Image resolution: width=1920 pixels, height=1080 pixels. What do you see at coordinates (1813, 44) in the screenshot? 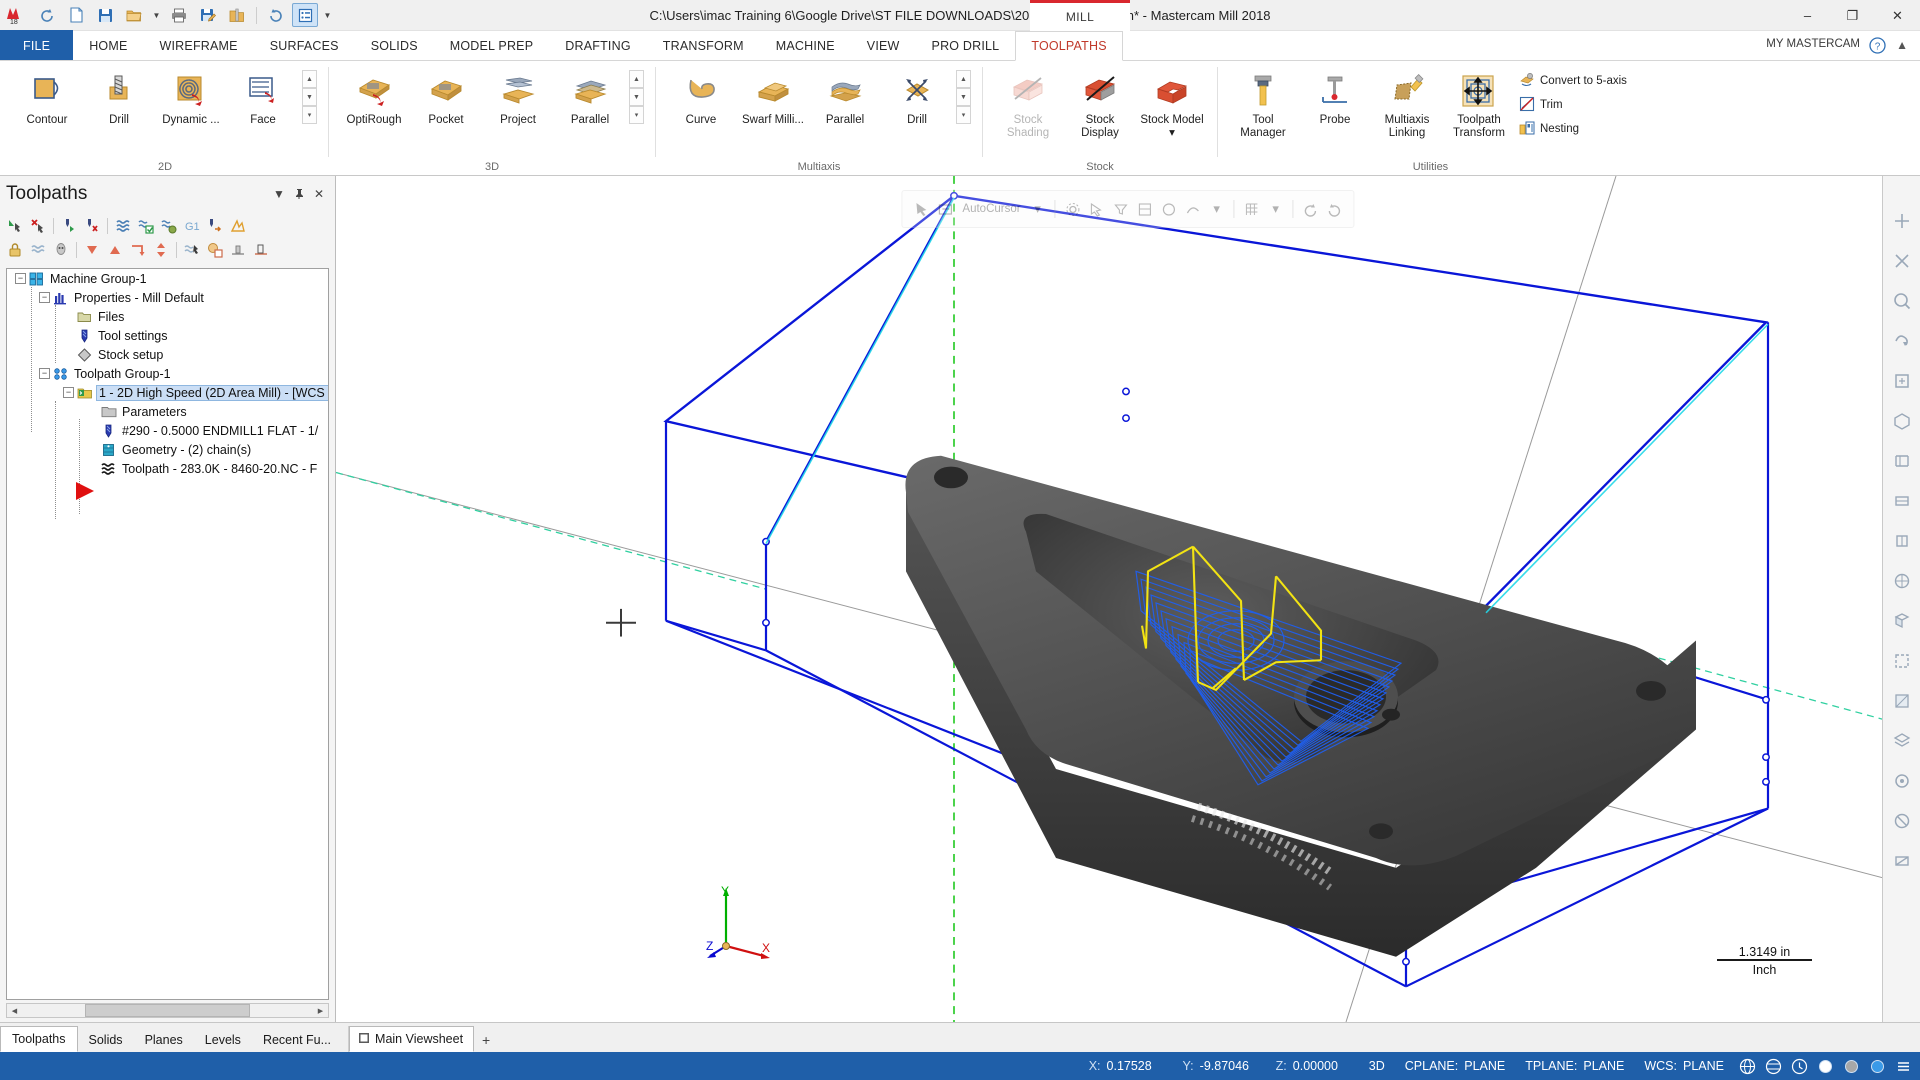
I see `my-mastercam-link: MY MASTERCAM` at bounding box center [1813, 44].